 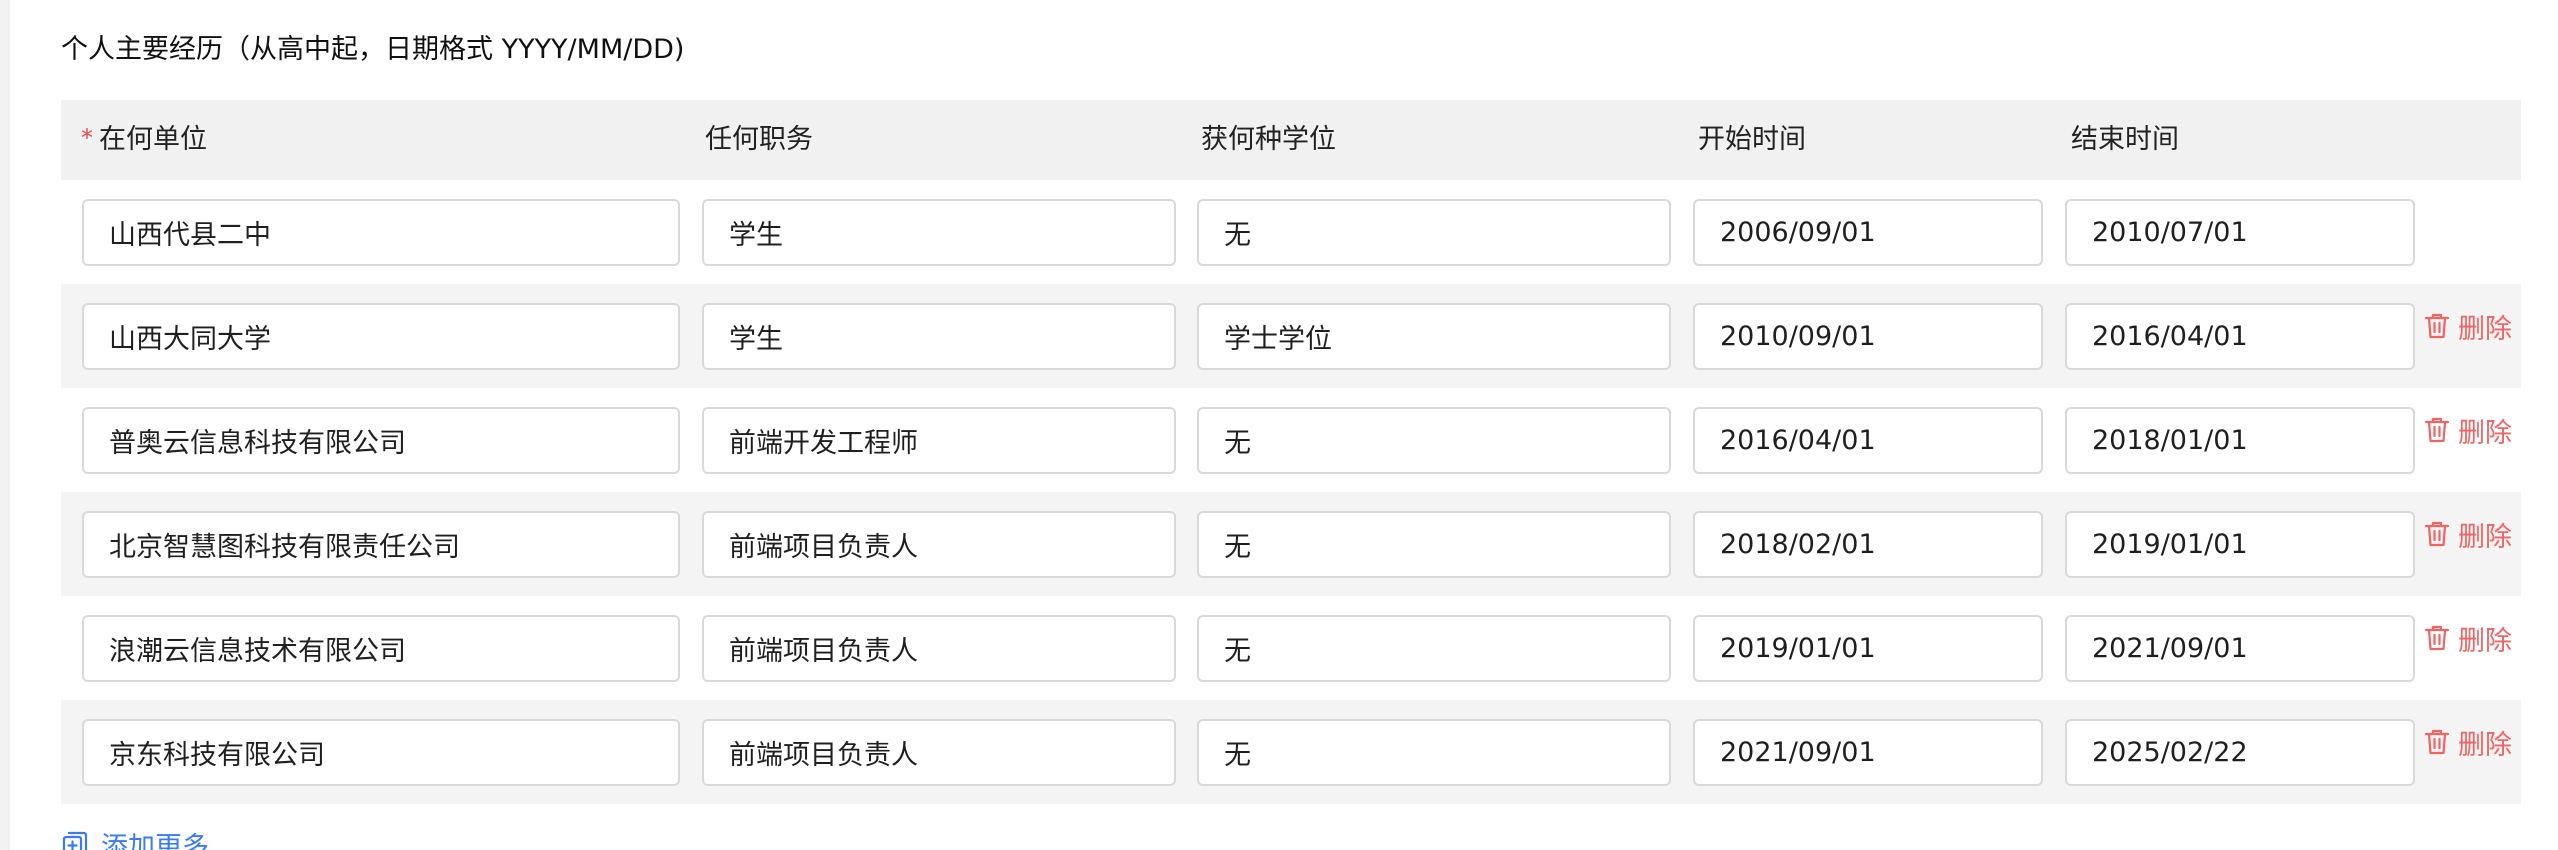 What do you see at coordinates (75, 840) in the screenshot?
I see `add-copy-icon` at bounding box center [75, 840].